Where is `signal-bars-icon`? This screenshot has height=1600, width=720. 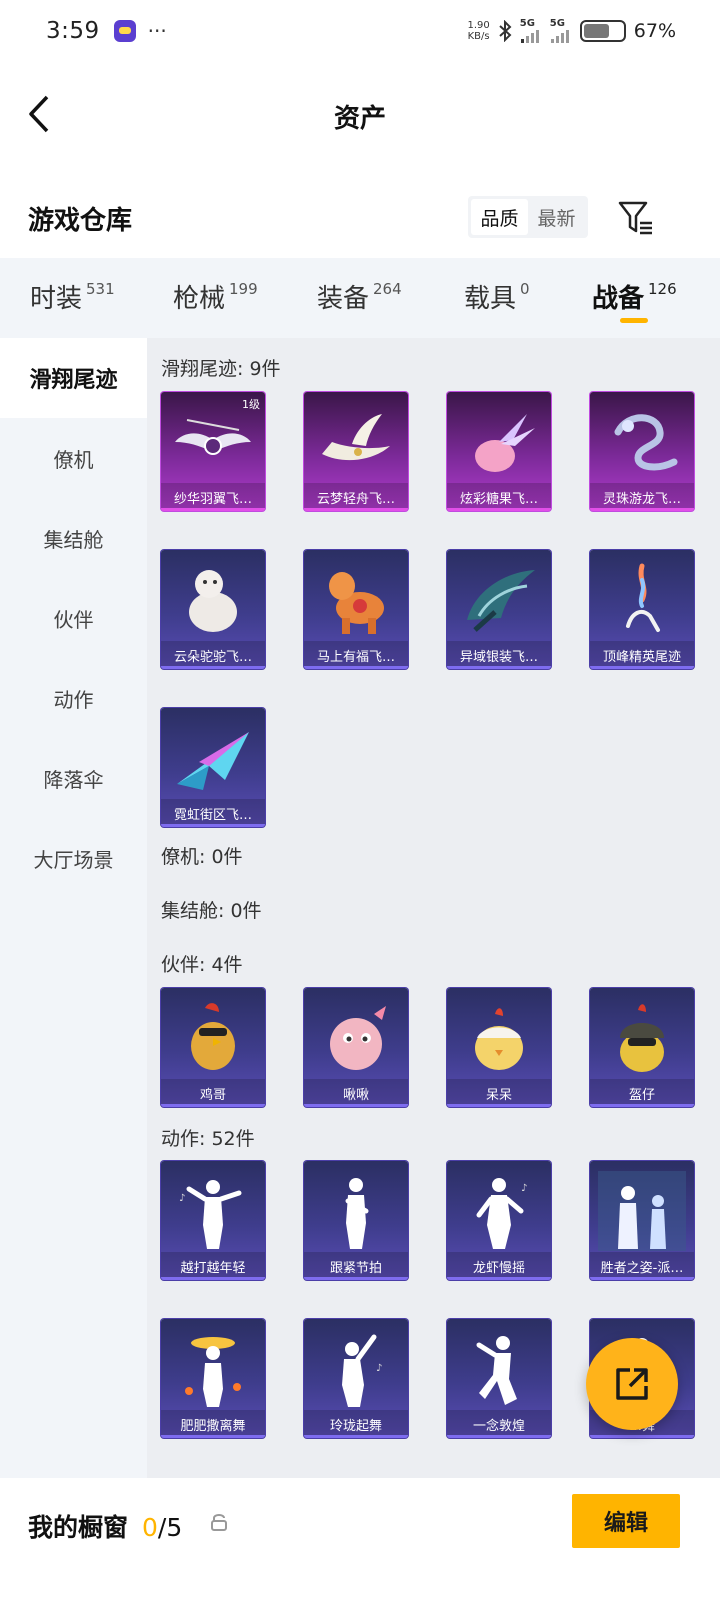 signal-bars-icon is located at coordinates (559, 36).